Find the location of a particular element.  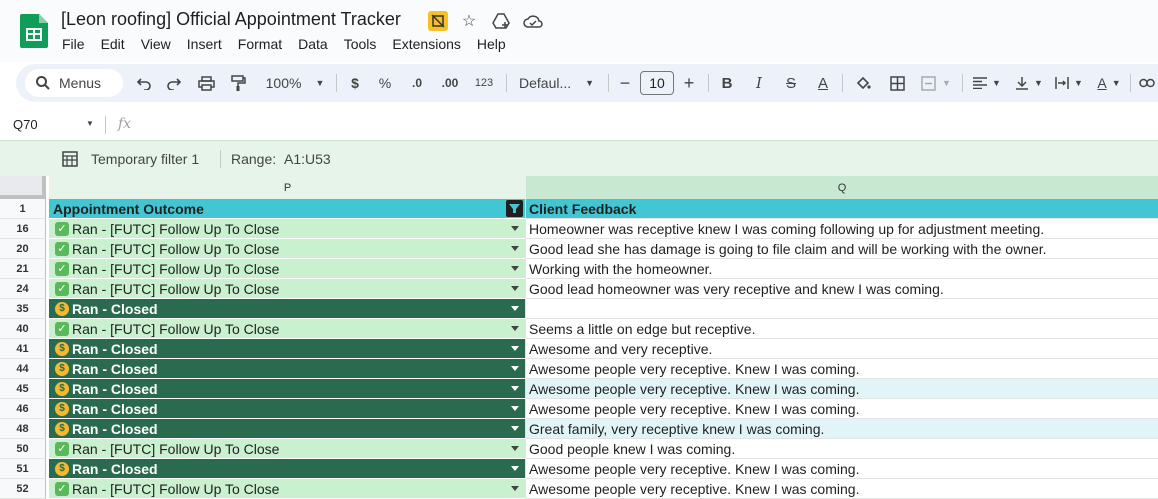

currency-format-button: $ is located at coordinates (355, 83).